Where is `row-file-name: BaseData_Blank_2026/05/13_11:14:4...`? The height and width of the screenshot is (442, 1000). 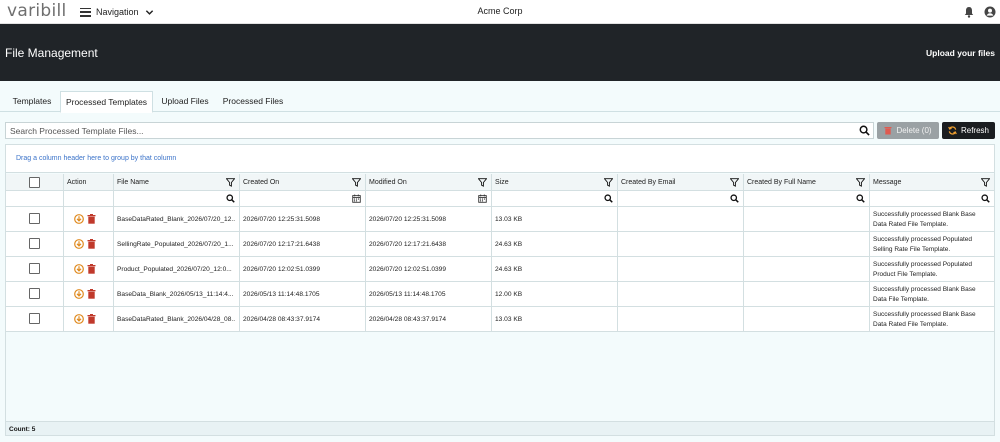 row-file-name: BaseData_Blank_2026/05/13_11:14:4... is located at coordinates (175, 294).